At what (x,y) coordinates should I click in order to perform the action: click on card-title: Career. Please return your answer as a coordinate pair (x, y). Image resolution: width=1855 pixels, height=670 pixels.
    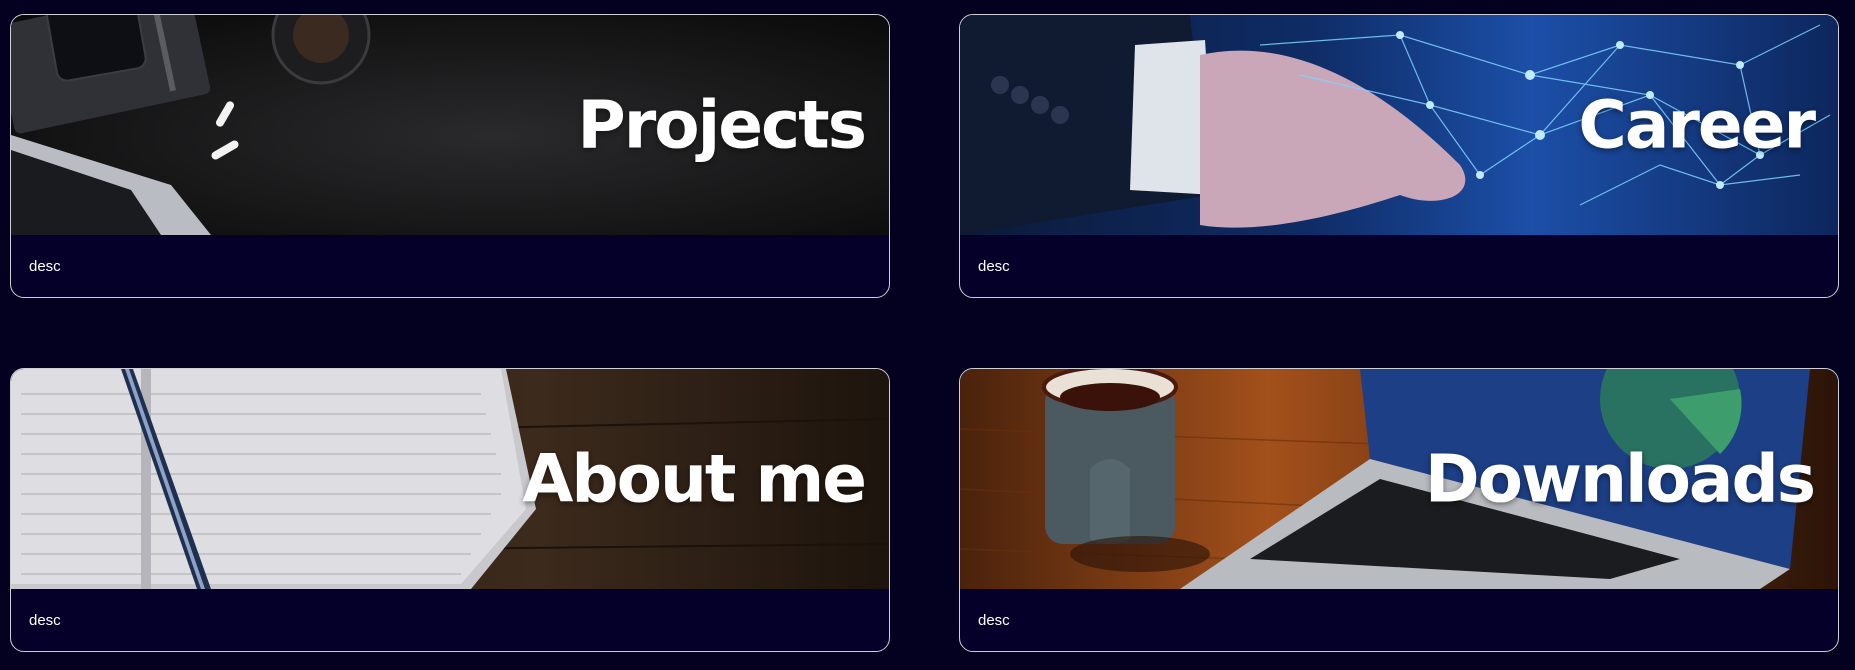
    Looking at the image, I should click on (1697, 125).